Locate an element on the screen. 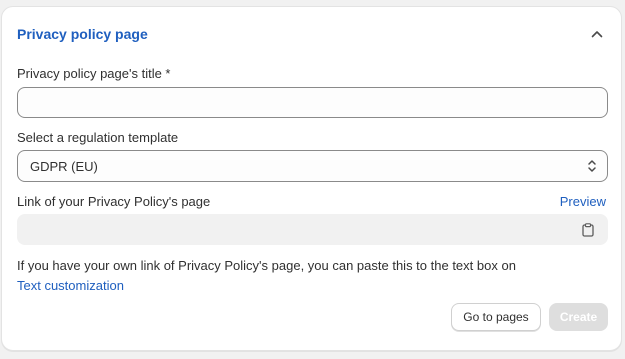  privacy-page-title-input is located at coordinates (312, 102).